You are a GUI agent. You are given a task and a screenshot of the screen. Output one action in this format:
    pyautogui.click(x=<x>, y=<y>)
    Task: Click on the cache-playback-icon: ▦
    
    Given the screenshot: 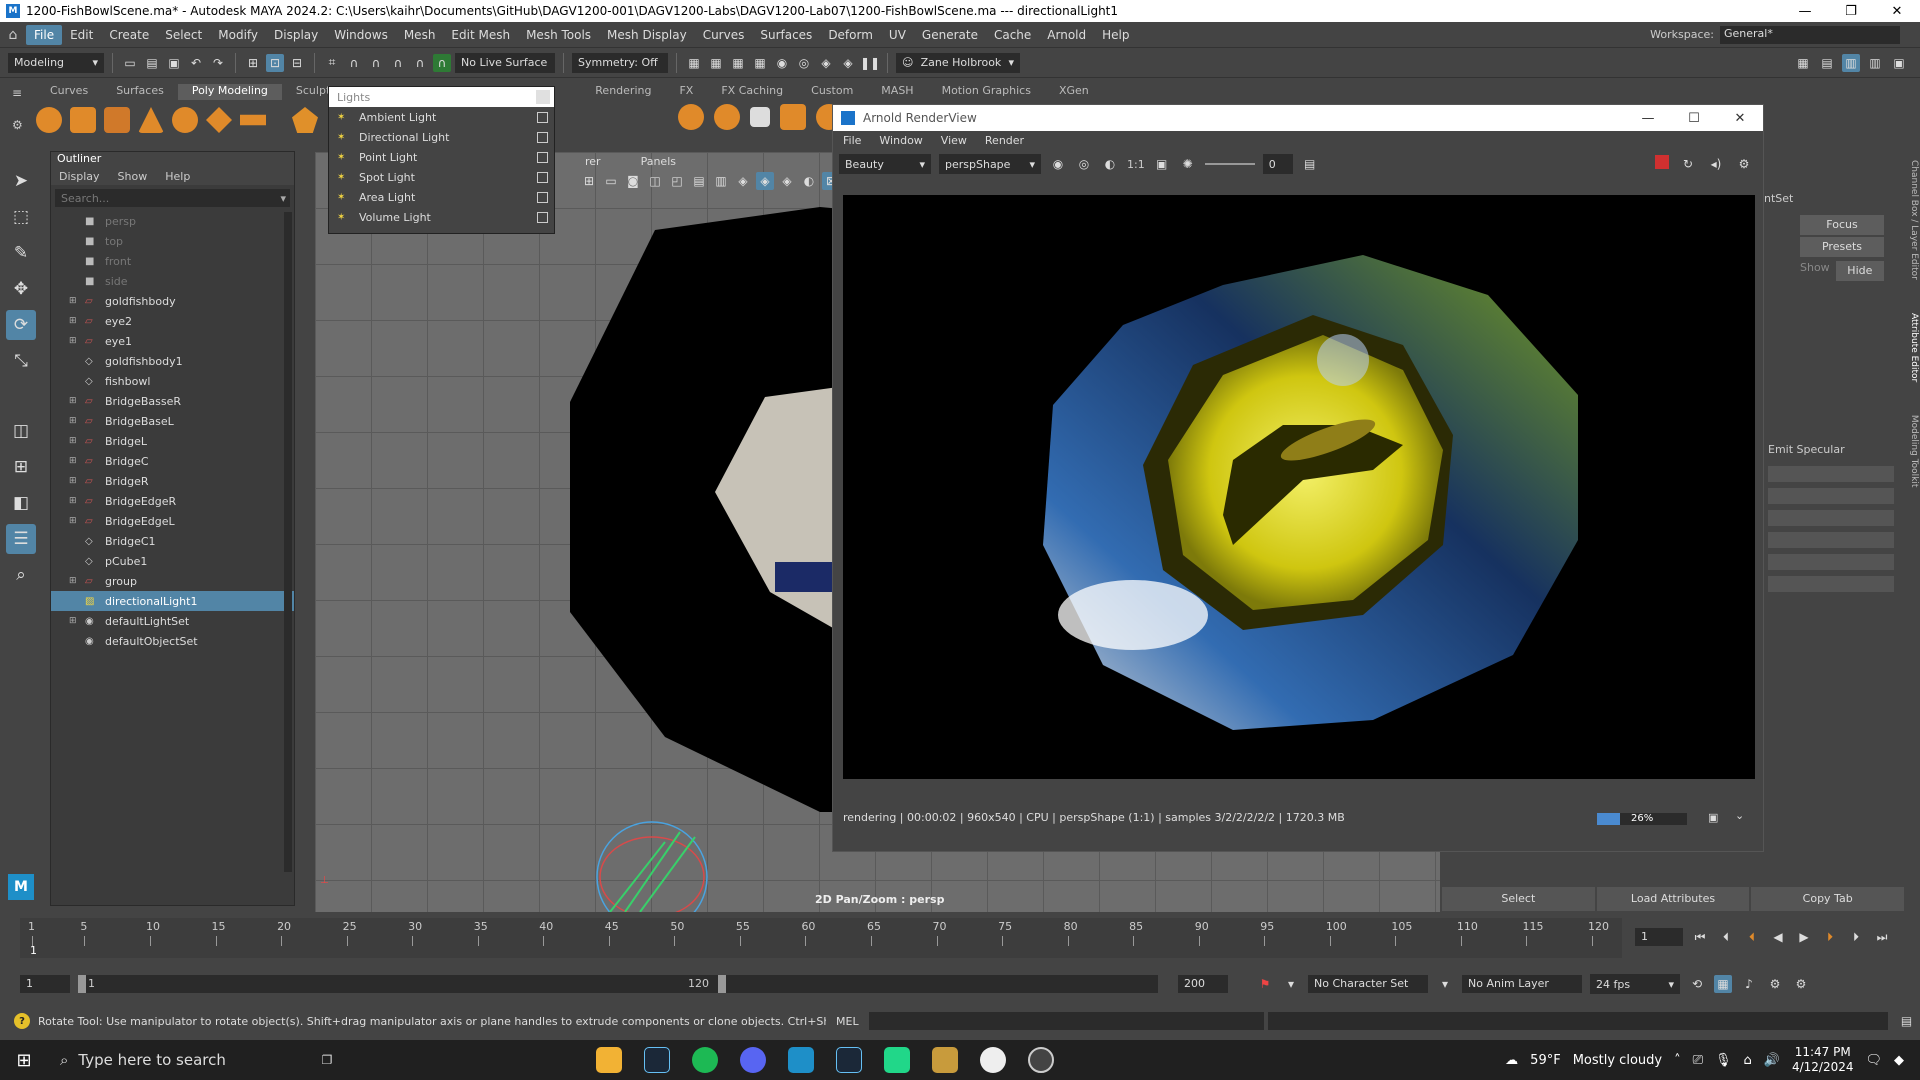 What is the action you would take?
    pyautogui.click(x=1723, y=984)
    